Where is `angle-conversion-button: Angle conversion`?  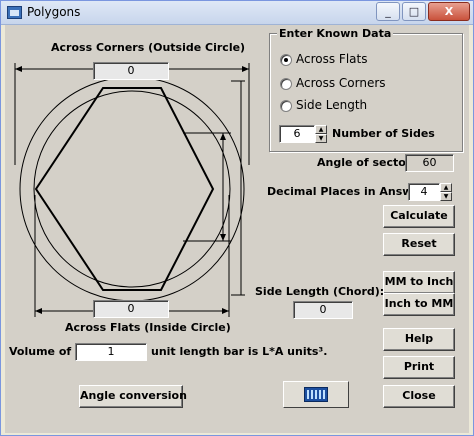 angle-conversion-button: Angle conversion is located at coordinates (133, 396).